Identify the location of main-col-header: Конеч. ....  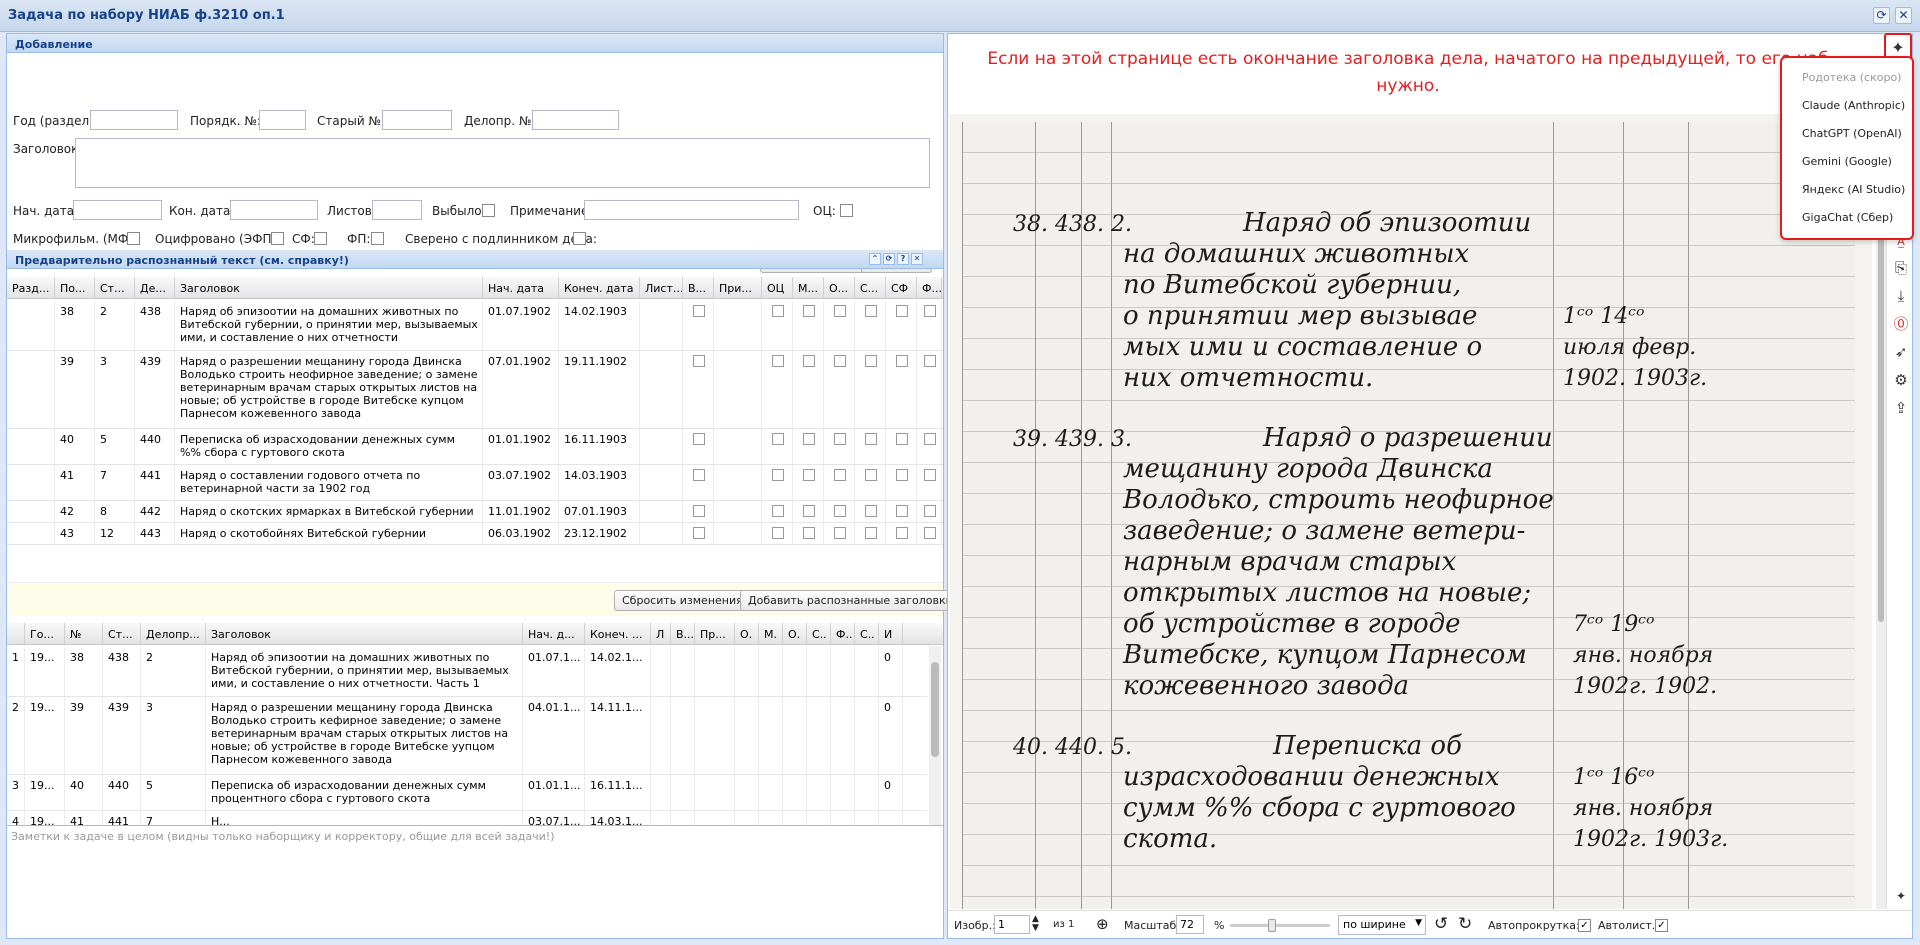
(618, 634).